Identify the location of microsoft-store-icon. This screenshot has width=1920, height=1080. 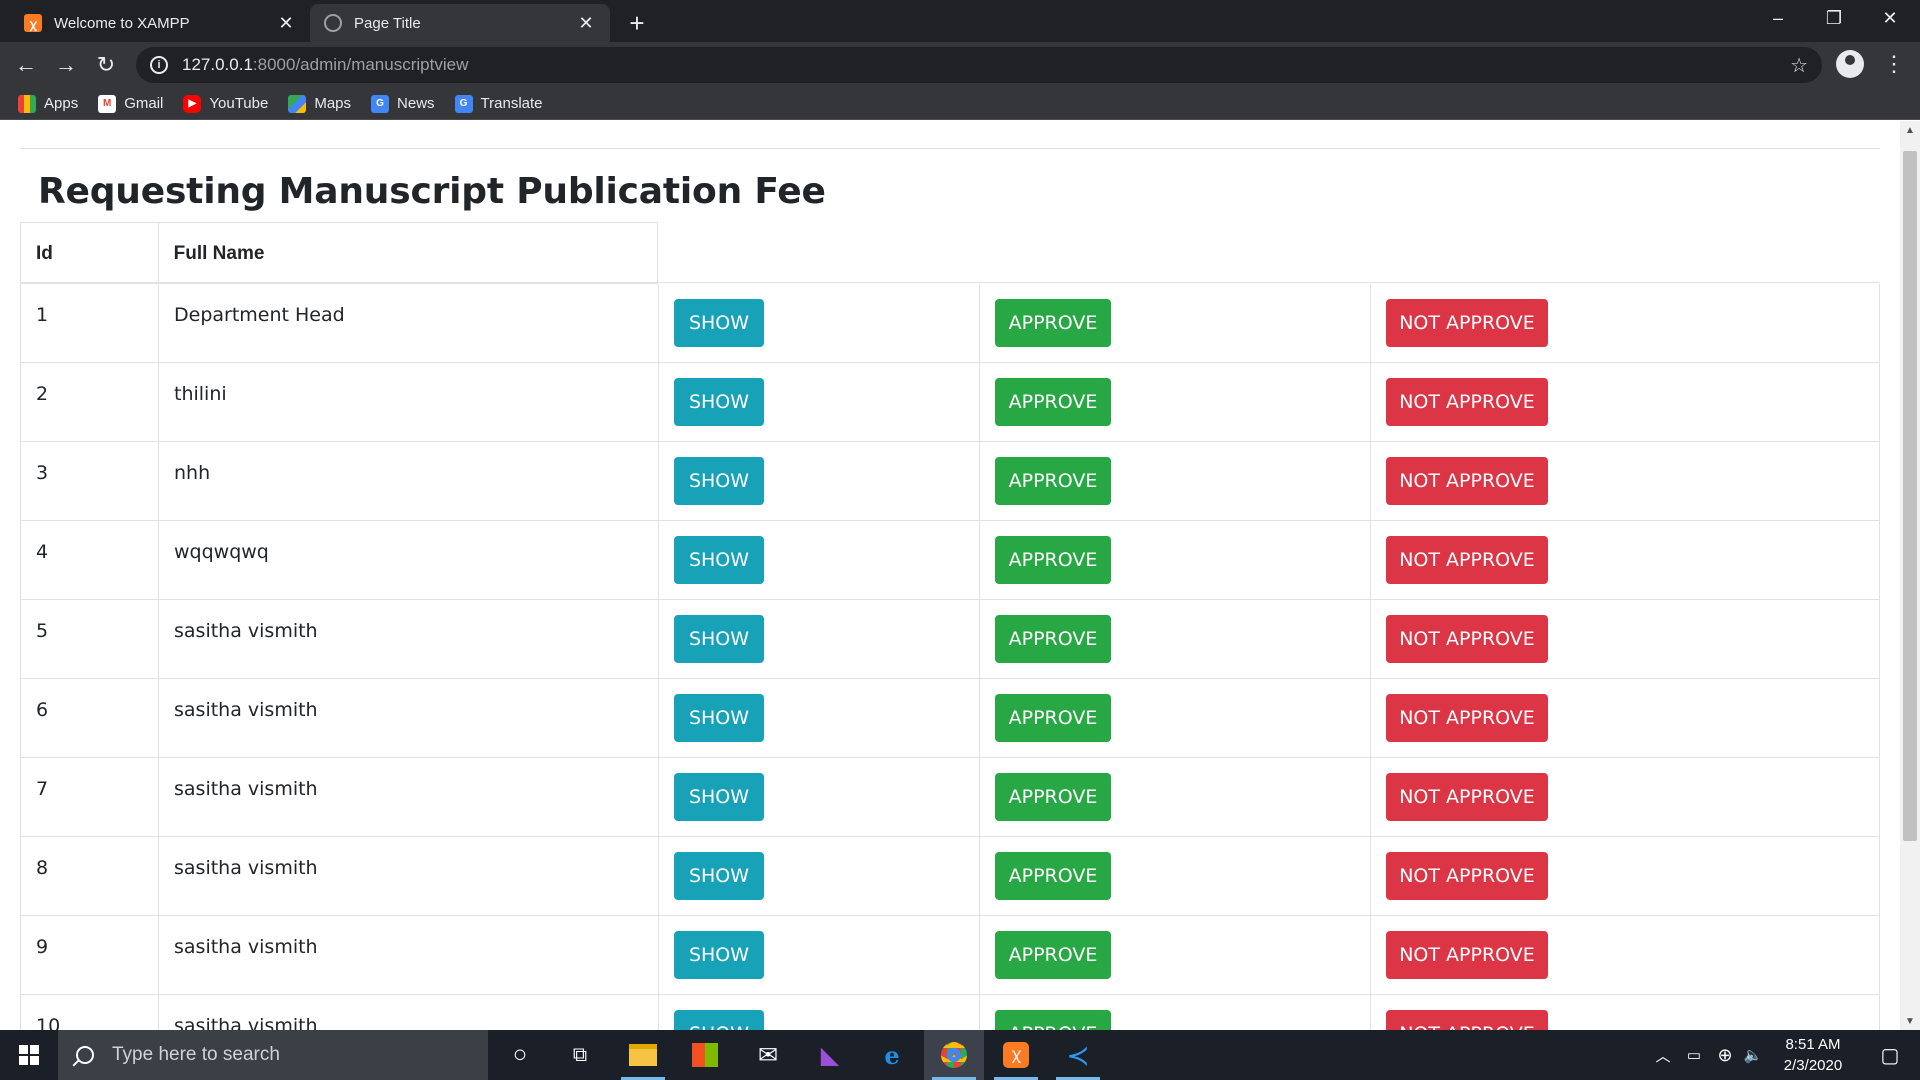
(705, 1055).